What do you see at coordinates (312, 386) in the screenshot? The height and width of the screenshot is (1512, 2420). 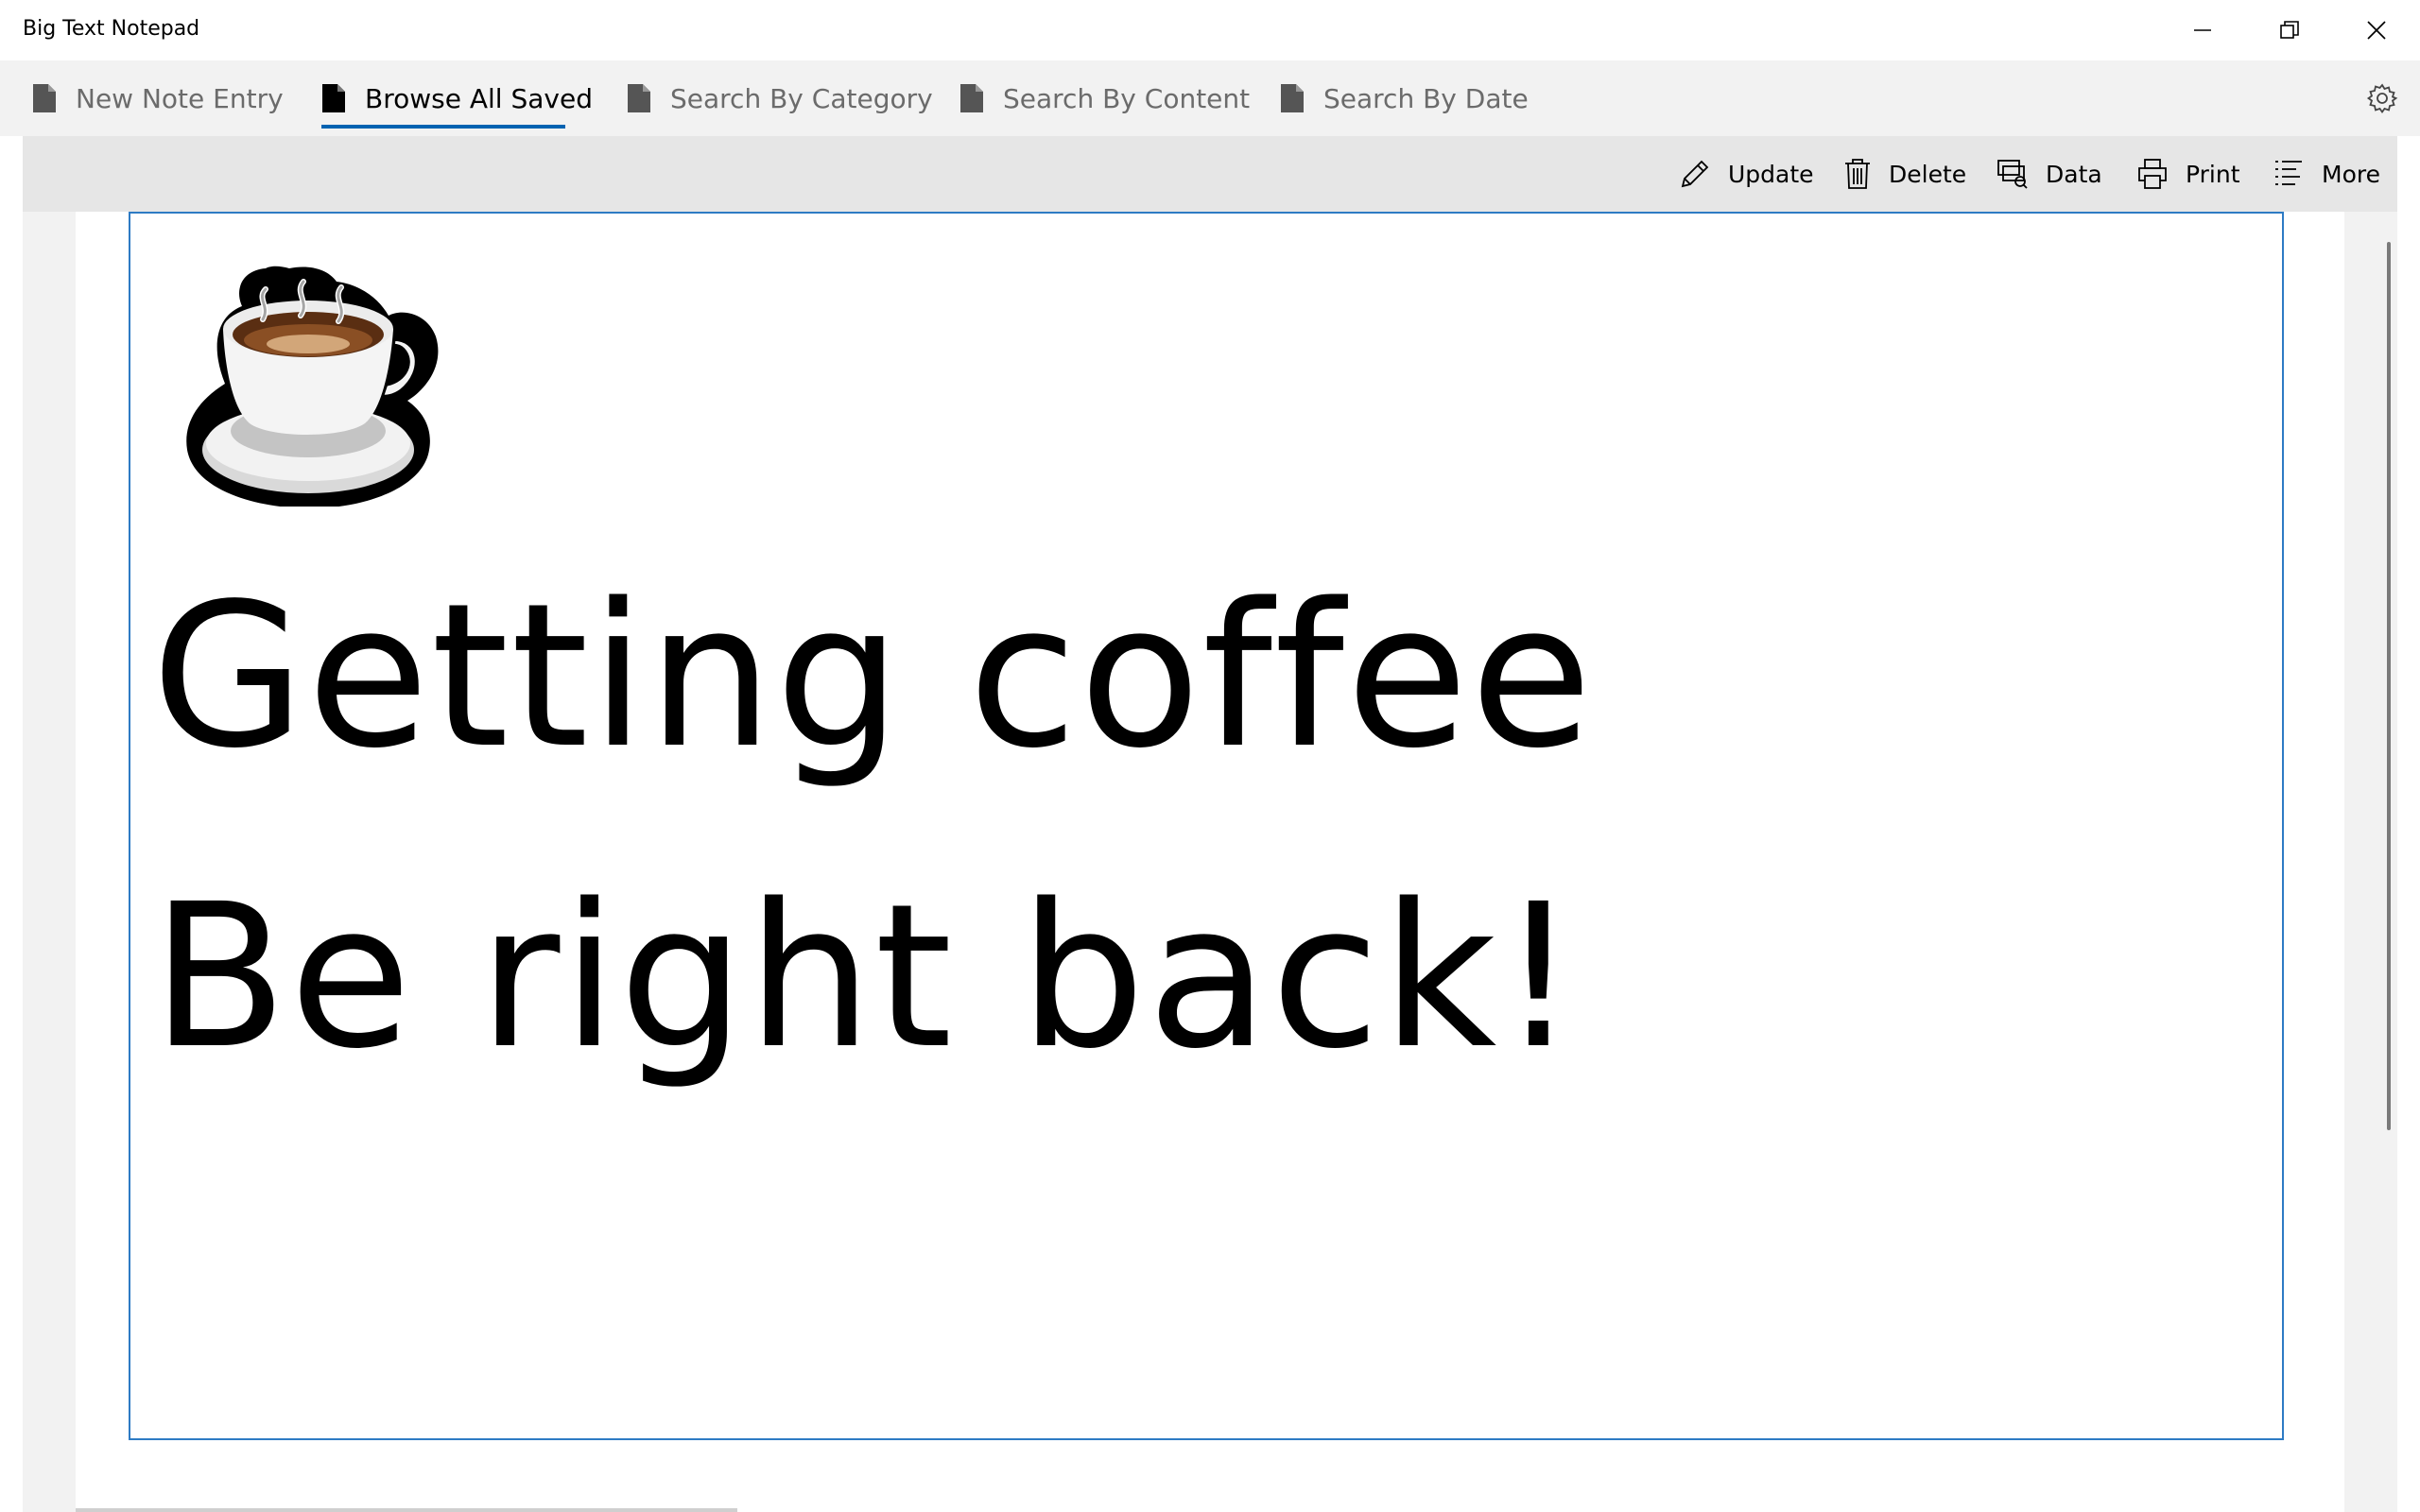 I see `hot-beverage-icon` at bounding box center [312, 386].